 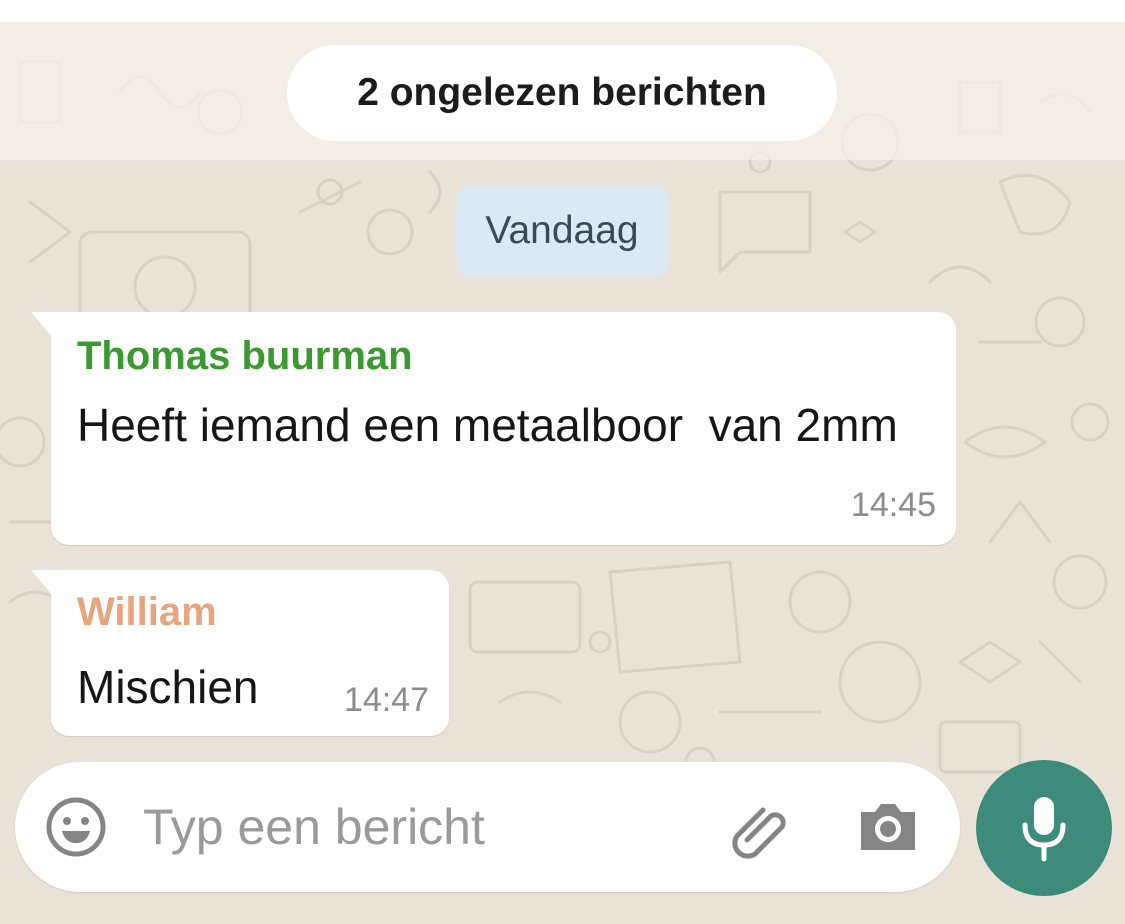 I want to click on message-text: Mischien, so click(x=168, y=687).